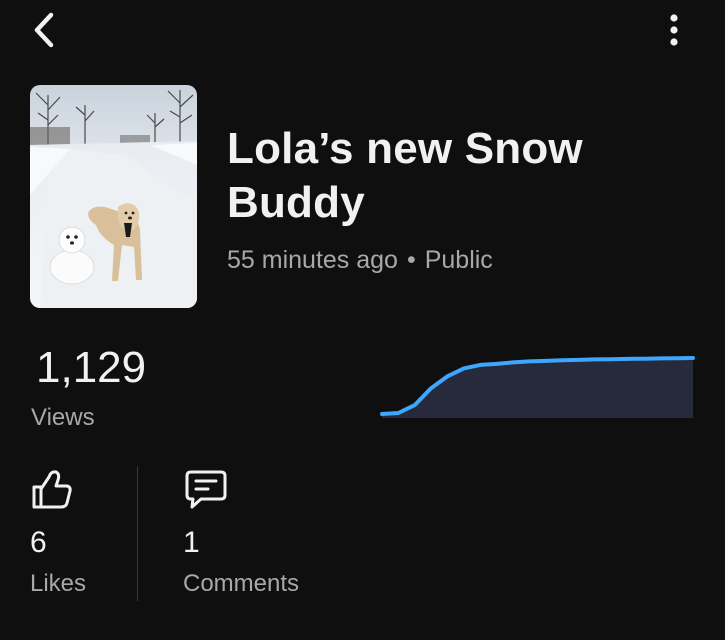 This screenshot has width=725, height=640. Describe the element at coordinates (312, 260) in the screenshot. I see `upload-age: 55 minutes ago` at that location.